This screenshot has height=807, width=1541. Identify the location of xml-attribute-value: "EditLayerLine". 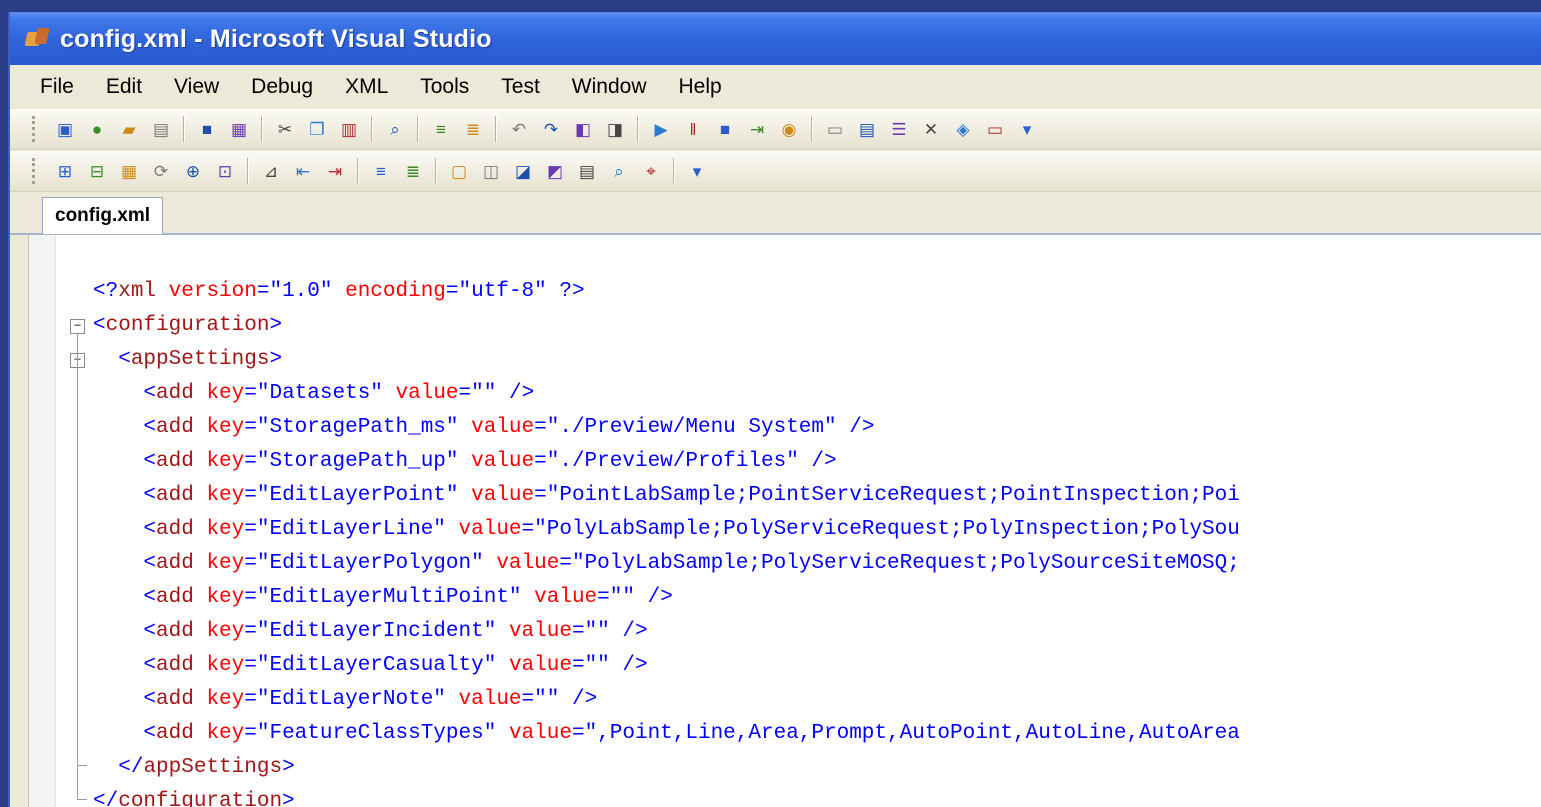
(351, 529).